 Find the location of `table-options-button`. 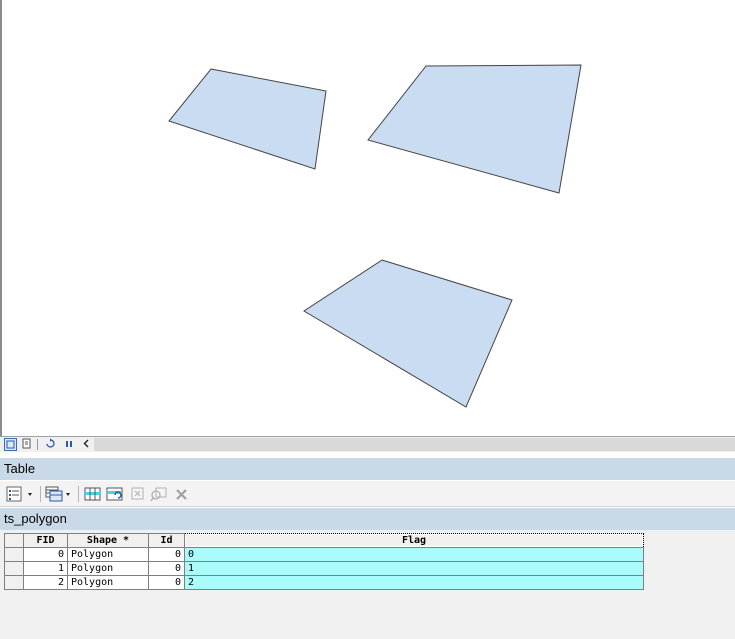

table-options-button is located at coordinates (21, 494).